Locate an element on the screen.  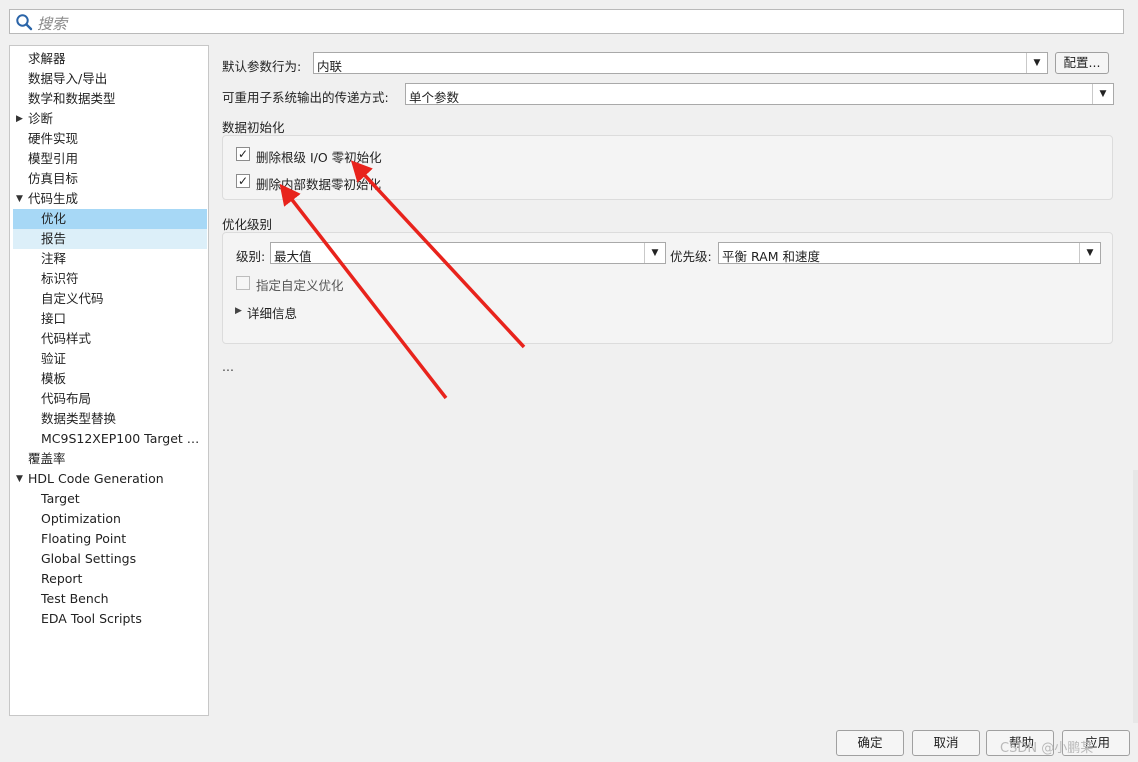
arrow-to-internal-checkbox is located at coordinates (363, 291).